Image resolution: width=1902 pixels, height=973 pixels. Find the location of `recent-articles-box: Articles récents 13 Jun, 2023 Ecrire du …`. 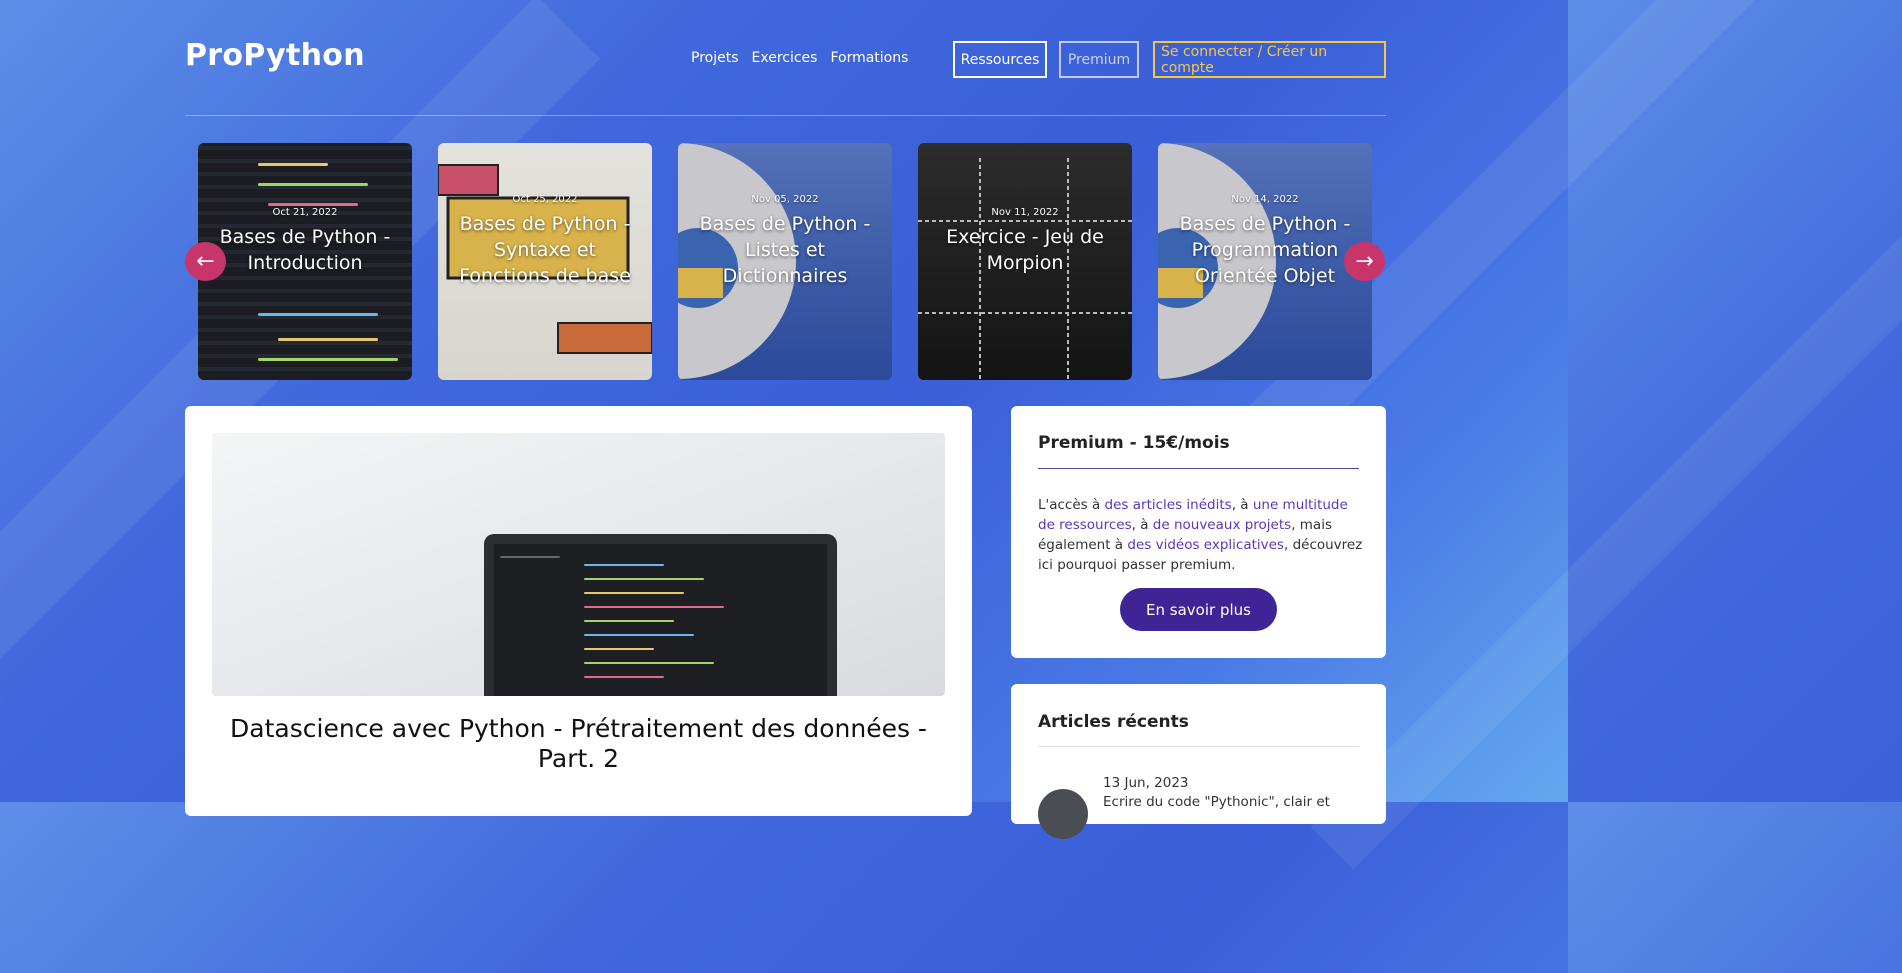

recent-articles-box: Articles récents 13 Jun, 2023 Ecrire du … is located at coordinates (1198, 761).